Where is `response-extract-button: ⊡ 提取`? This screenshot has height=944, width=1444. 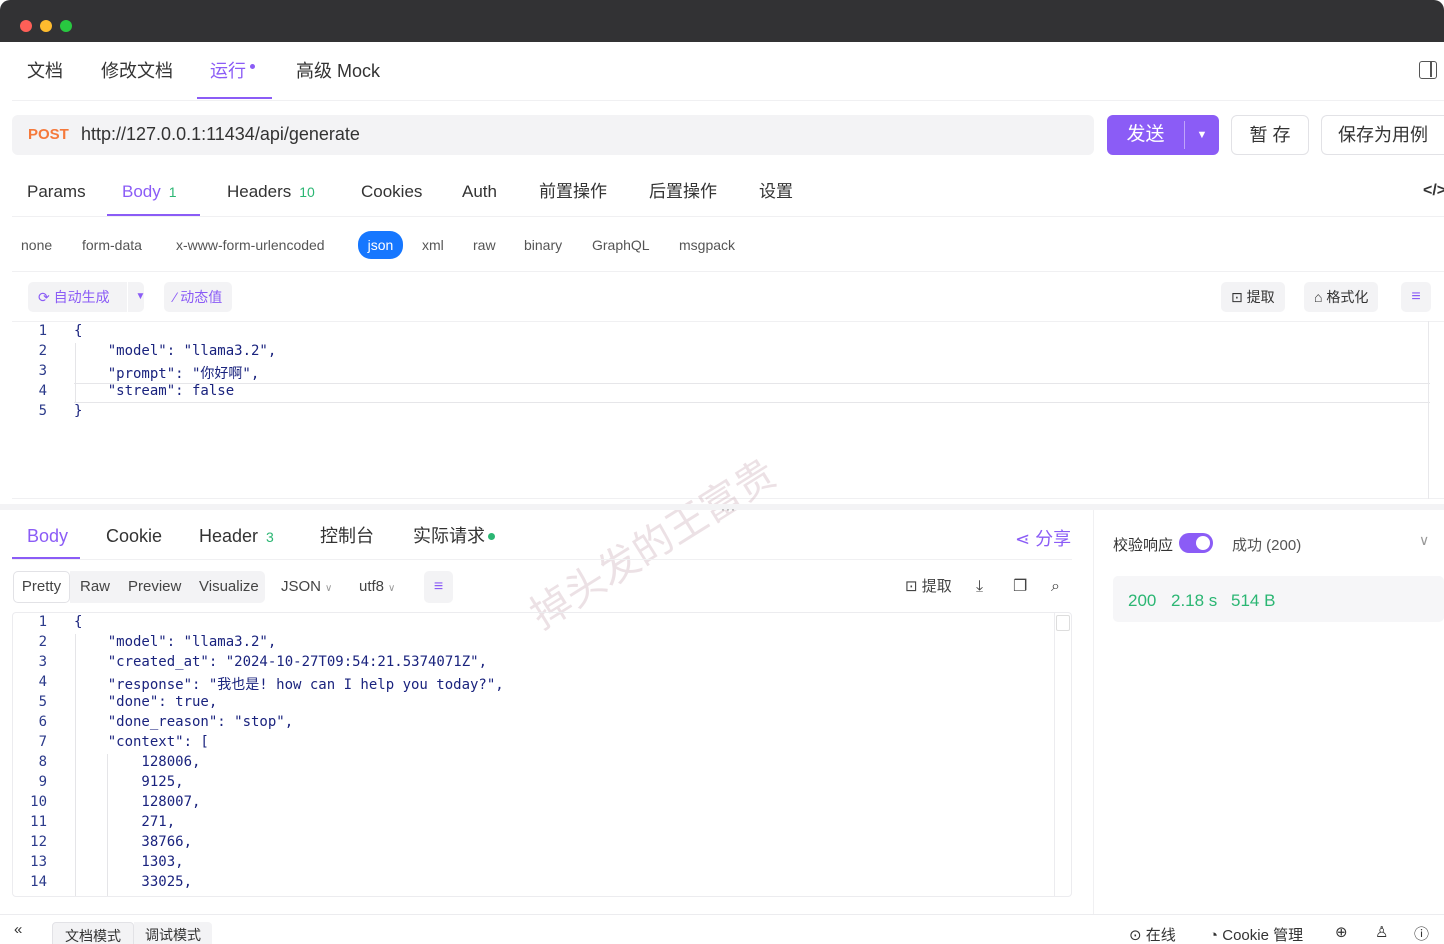
response-extract-button: ⊡ 提取 is located at coordinates (928, 587).